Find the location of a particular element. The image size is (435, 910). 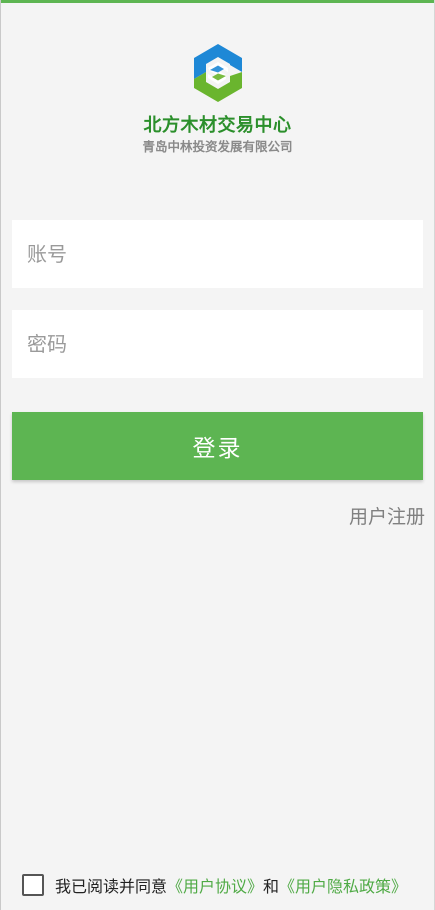

user-agreement-link: 《用户协议》 is located at coordinates (215, 885).